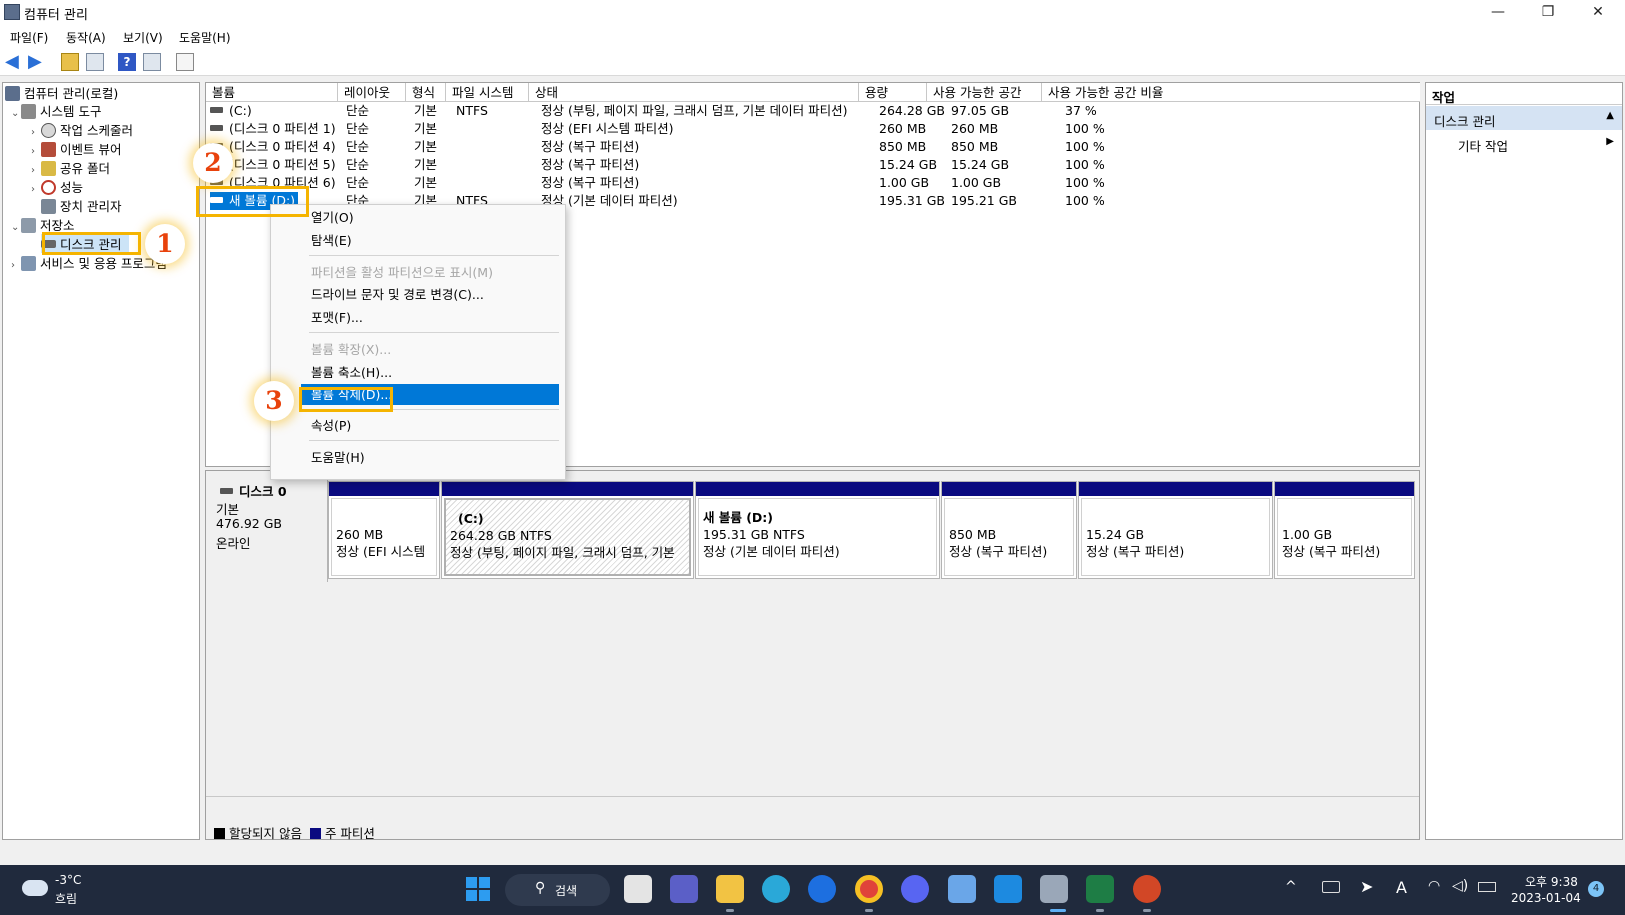  What do you see at coordinates (1147, 889) in the screenshot?
I see `powerpoint-icon` at bounding box center [1147, 889].